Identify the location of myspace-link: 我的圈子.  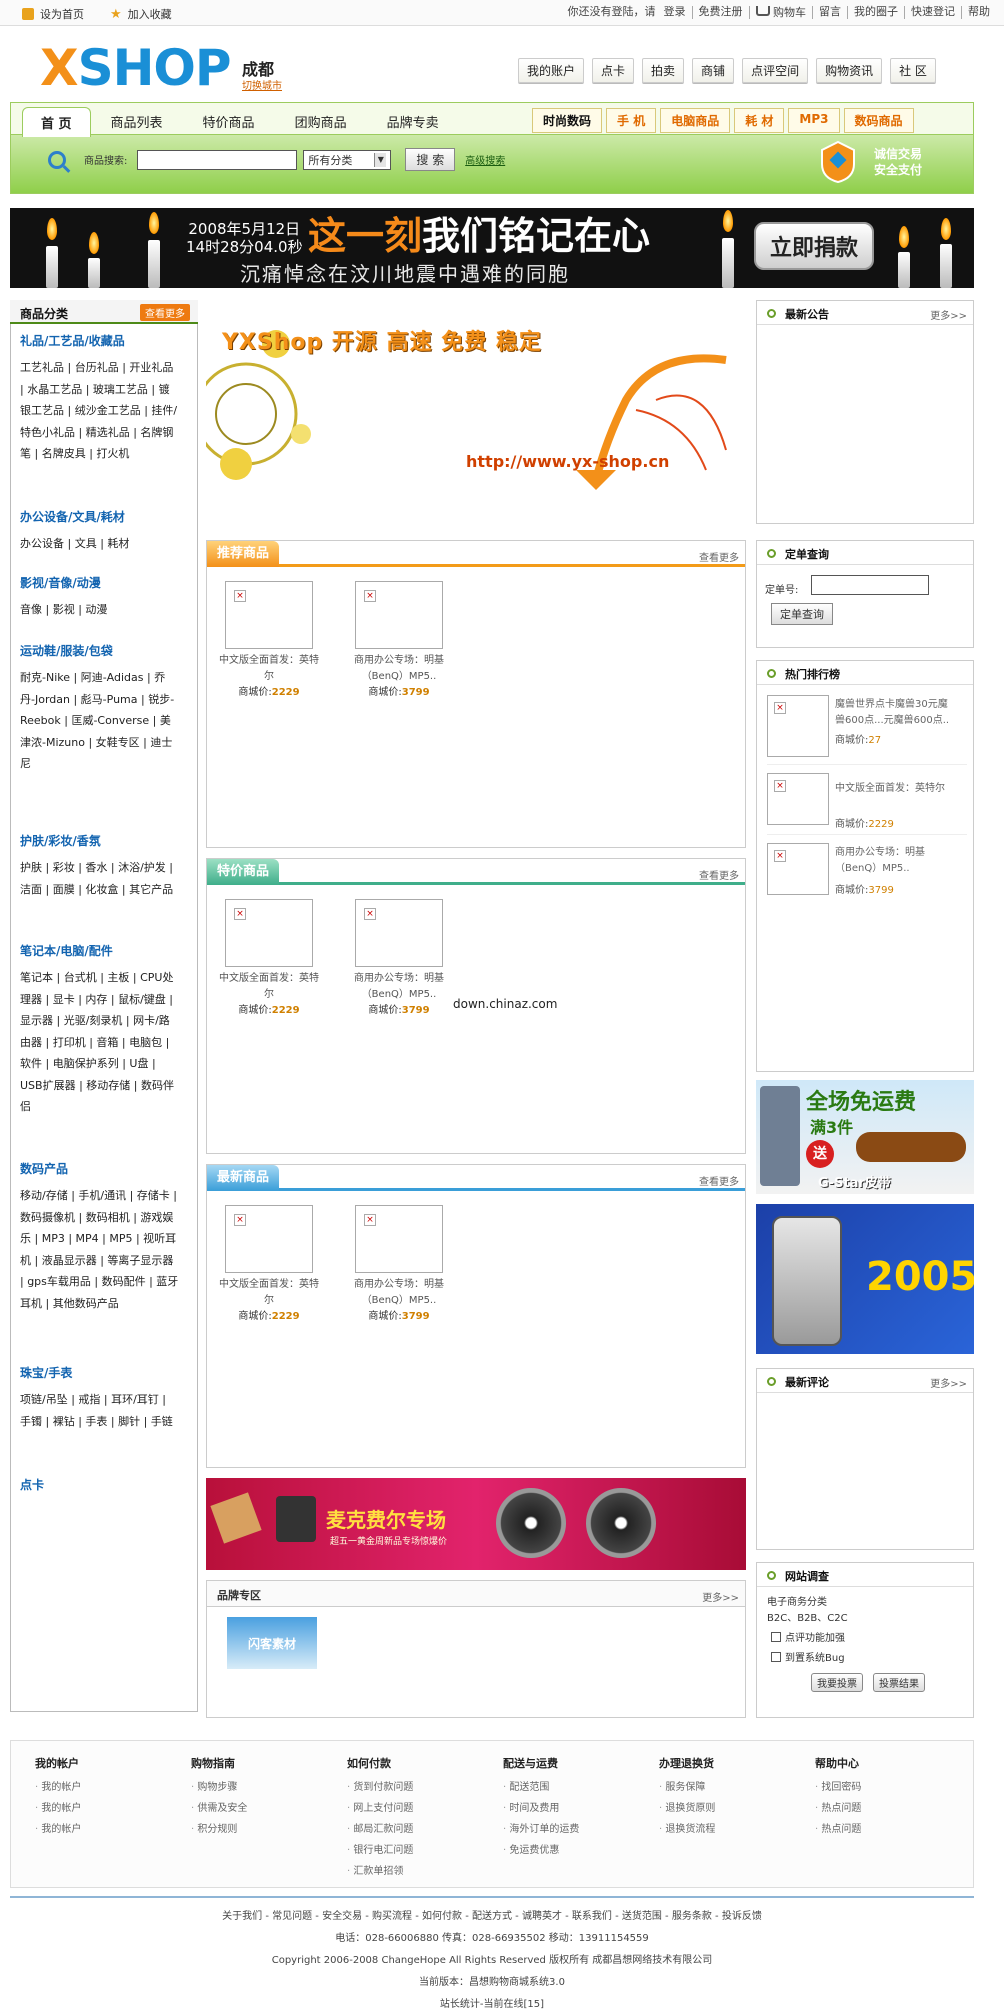
(875, 12).